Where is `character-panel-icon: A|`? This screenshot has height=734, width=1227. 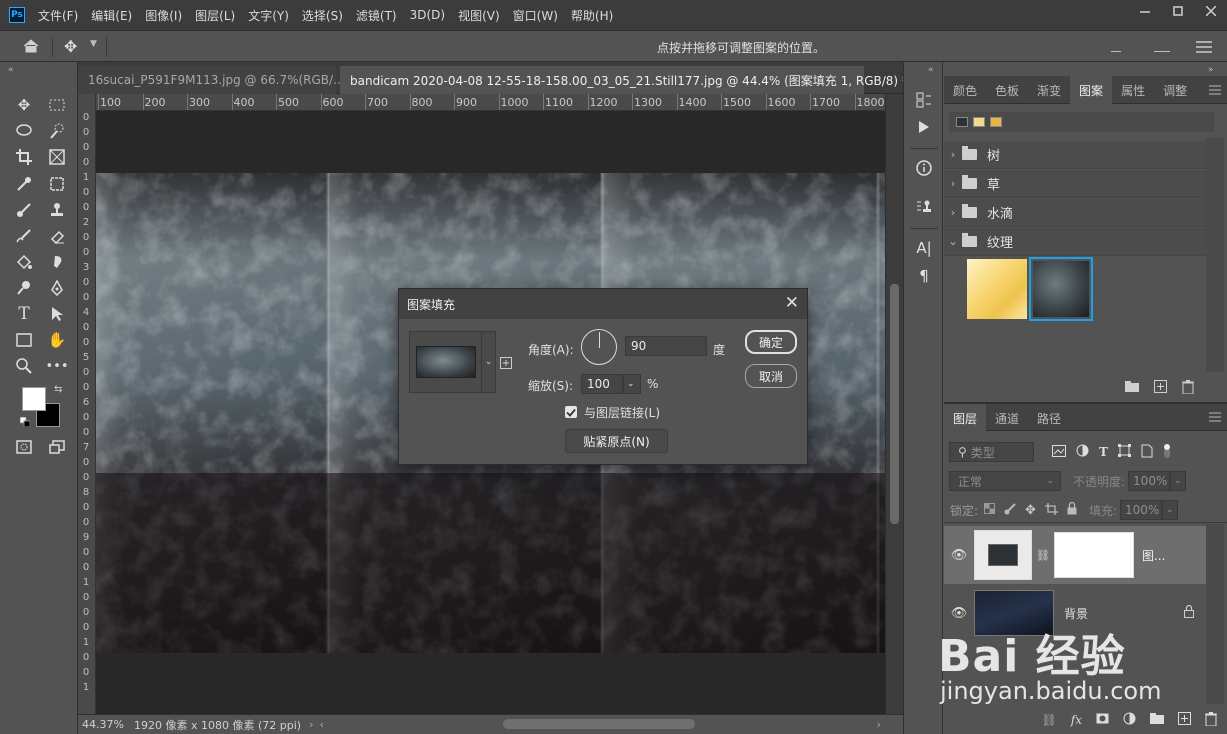 character-panel-icon: A| is located at coordinates (924, 248).